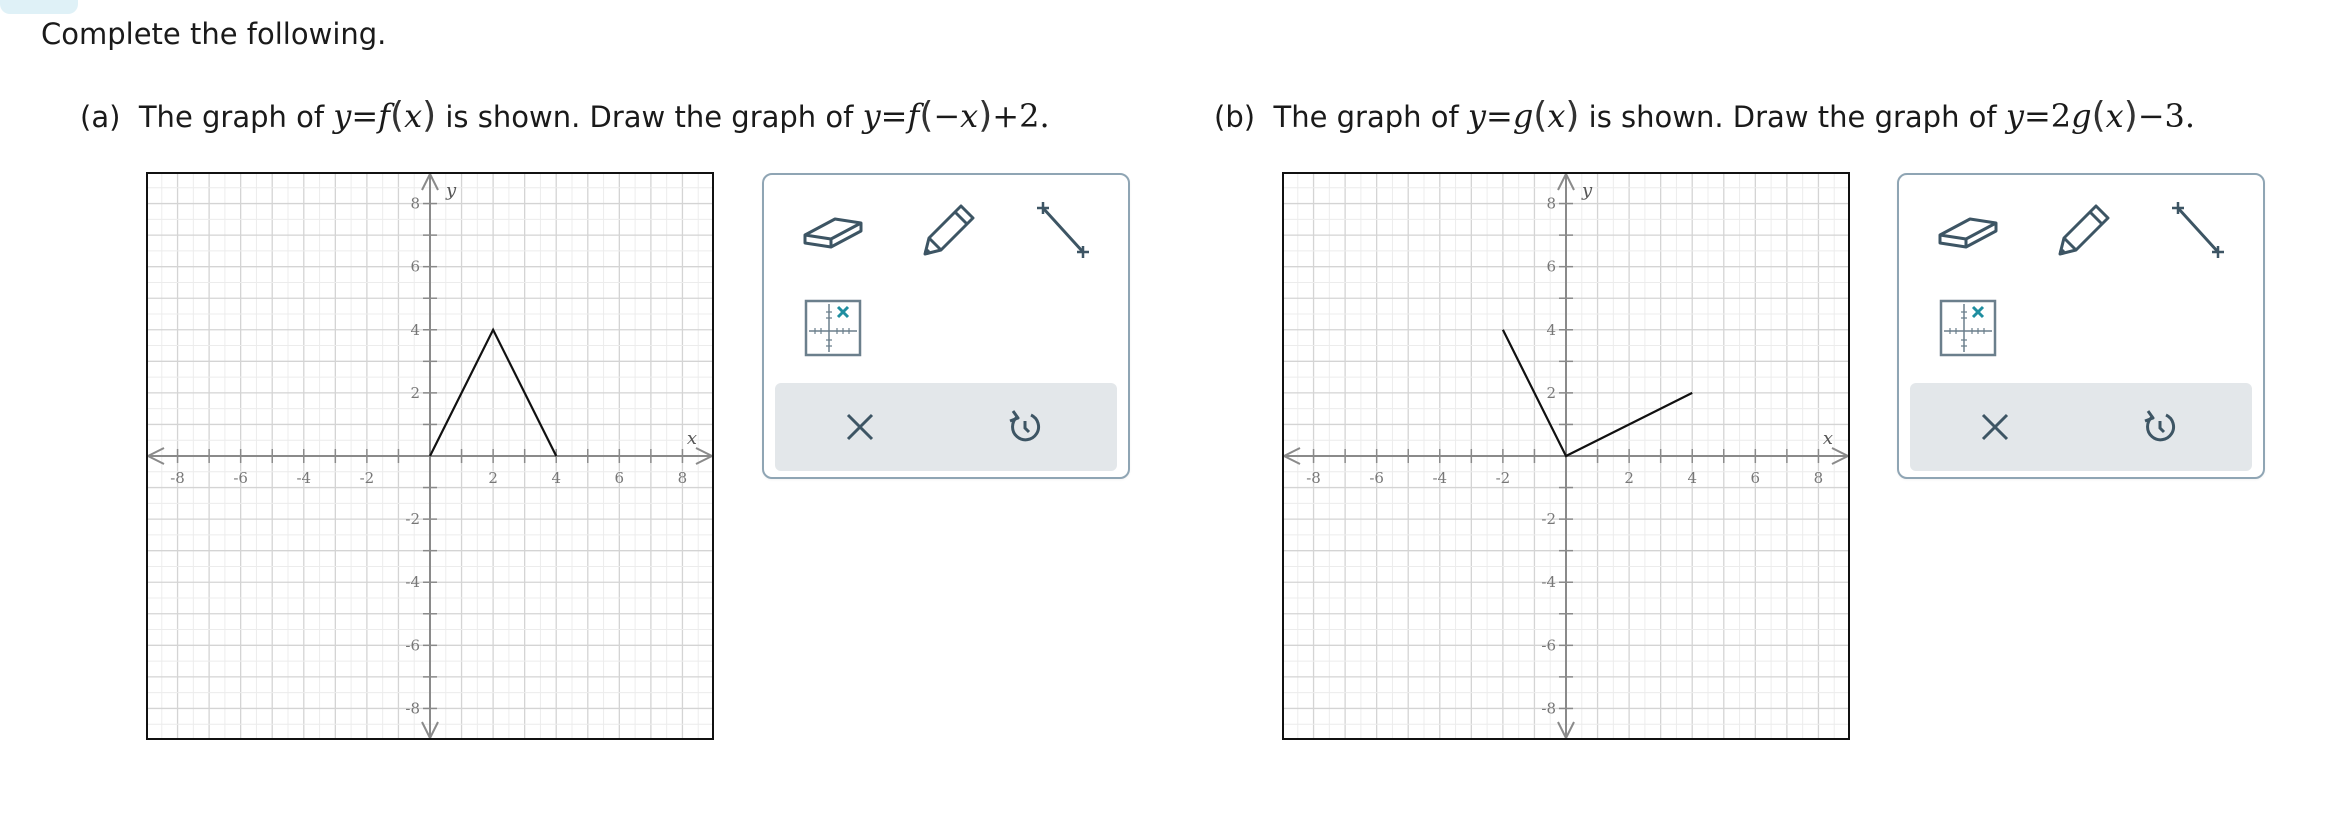 This screenshot has height=820, width=2346. What do you see at coordinates (1366, 117) in the screenshot?
I see `part-b-text-before: The graph of` at bounding box center [1366, 117].